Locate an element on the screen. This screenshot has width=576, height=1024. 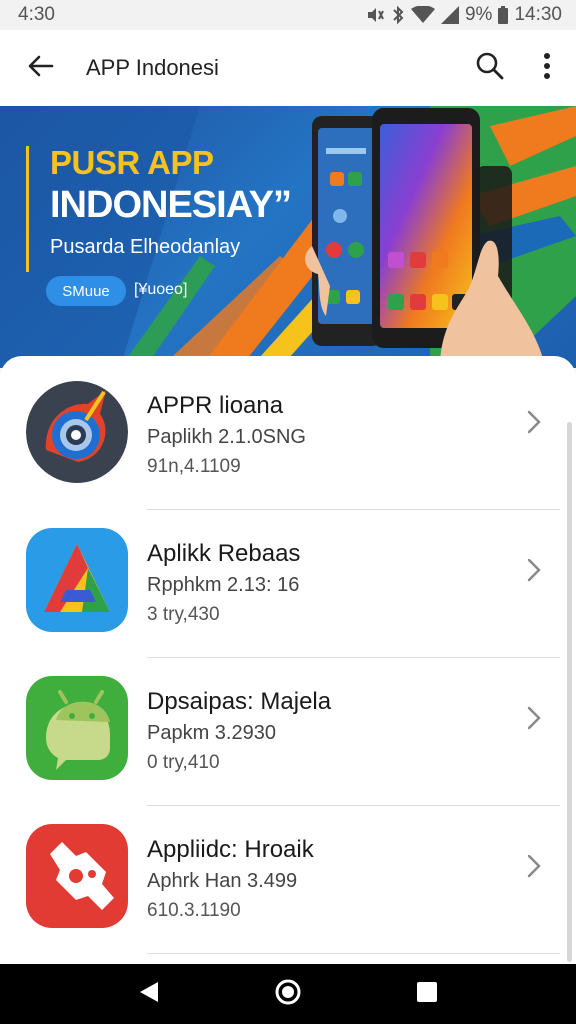
banner-side-text: [¥uoeo] is located at coordinates (161, 289).